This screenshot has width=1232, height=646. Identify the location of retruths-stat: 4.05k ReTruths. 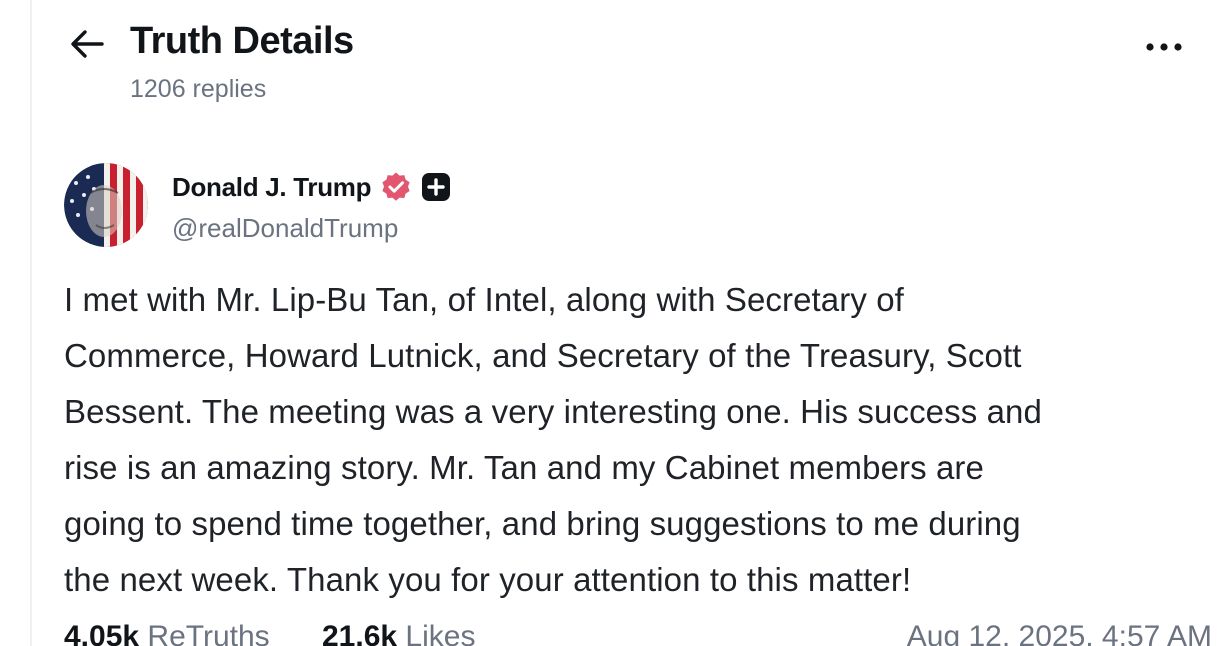
(167, 633).